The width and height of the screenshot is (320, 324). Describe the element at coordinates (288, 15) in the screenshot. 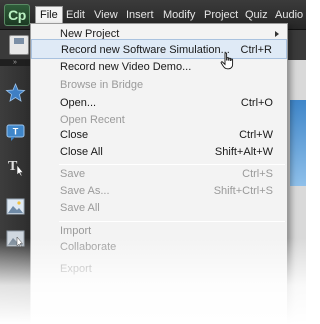

I see `menu-audio: Audio` at that location.